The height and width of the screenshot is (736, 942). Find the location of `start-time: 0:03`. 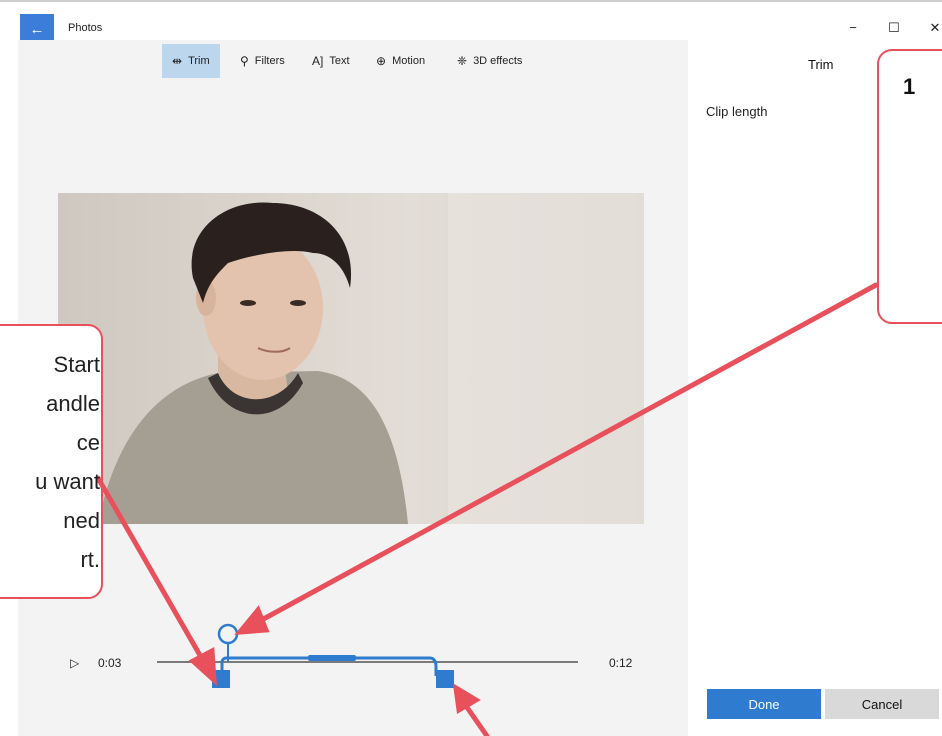

start-time: 0:03 is located at coordinates (110, 663).